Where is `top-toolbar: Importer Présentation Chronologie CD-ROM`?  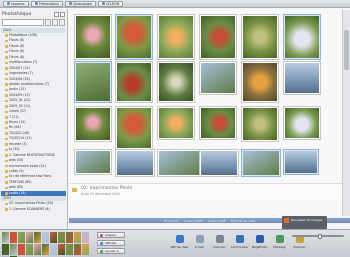
top-toolbar: Importer Présentation Chronologie CD-ROM is located at coordinates (175, 4).